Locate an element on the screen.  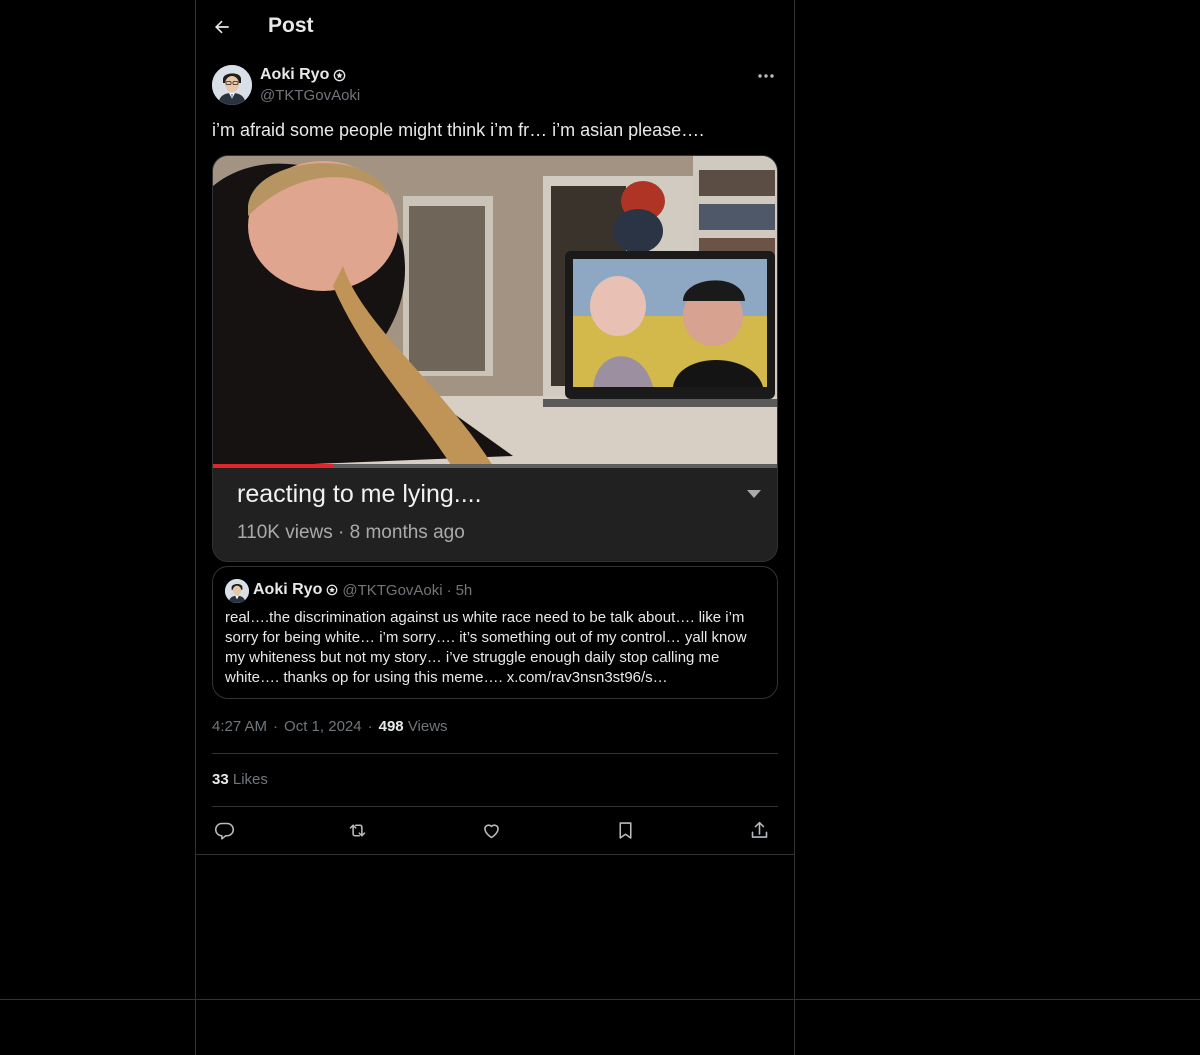
video-meta: 110K views · 8 months ago is located at coordinates (351, 532).